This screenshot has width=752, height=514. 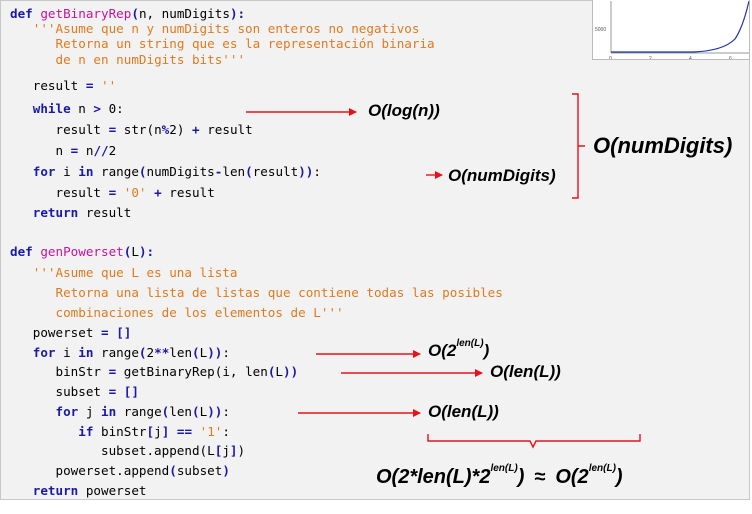 What do you see at coordinates (663, 145) in the screenshot?
I see `complexity-numdigits-total: O(numDigits)` at bounding box center [663, 145].